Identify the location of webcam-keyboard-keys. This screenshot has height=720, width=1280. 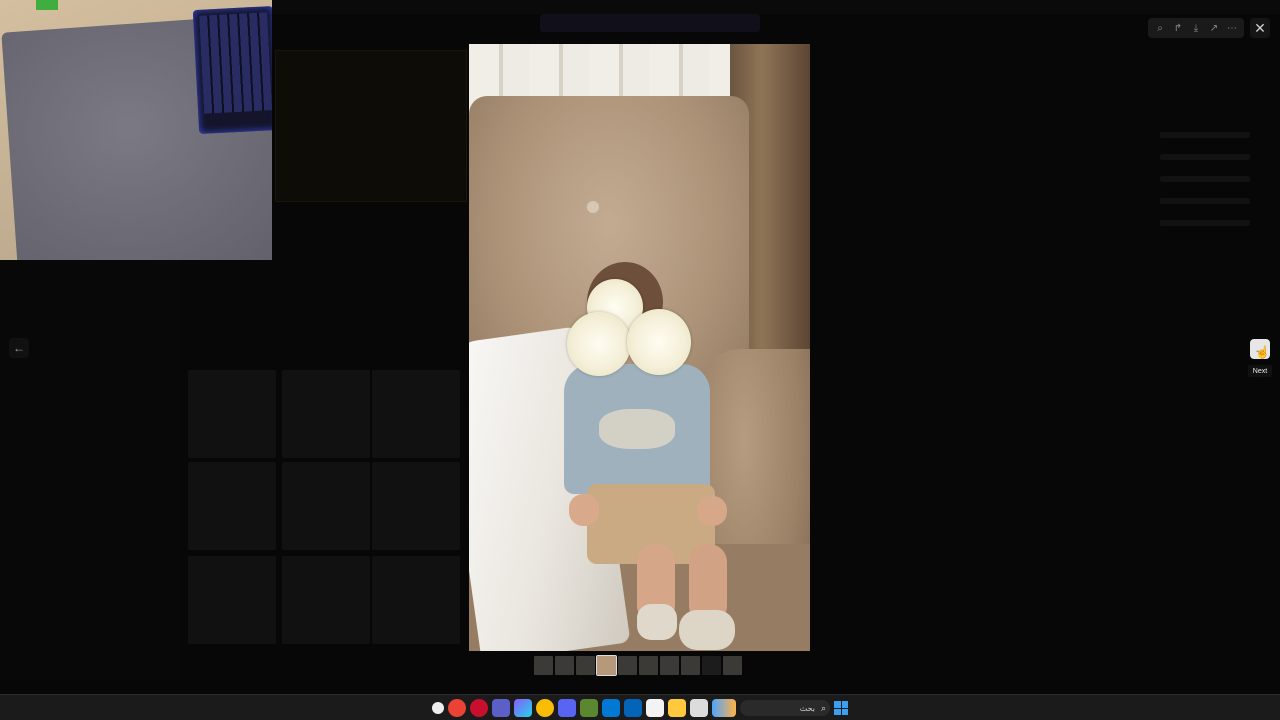
(235, 63).